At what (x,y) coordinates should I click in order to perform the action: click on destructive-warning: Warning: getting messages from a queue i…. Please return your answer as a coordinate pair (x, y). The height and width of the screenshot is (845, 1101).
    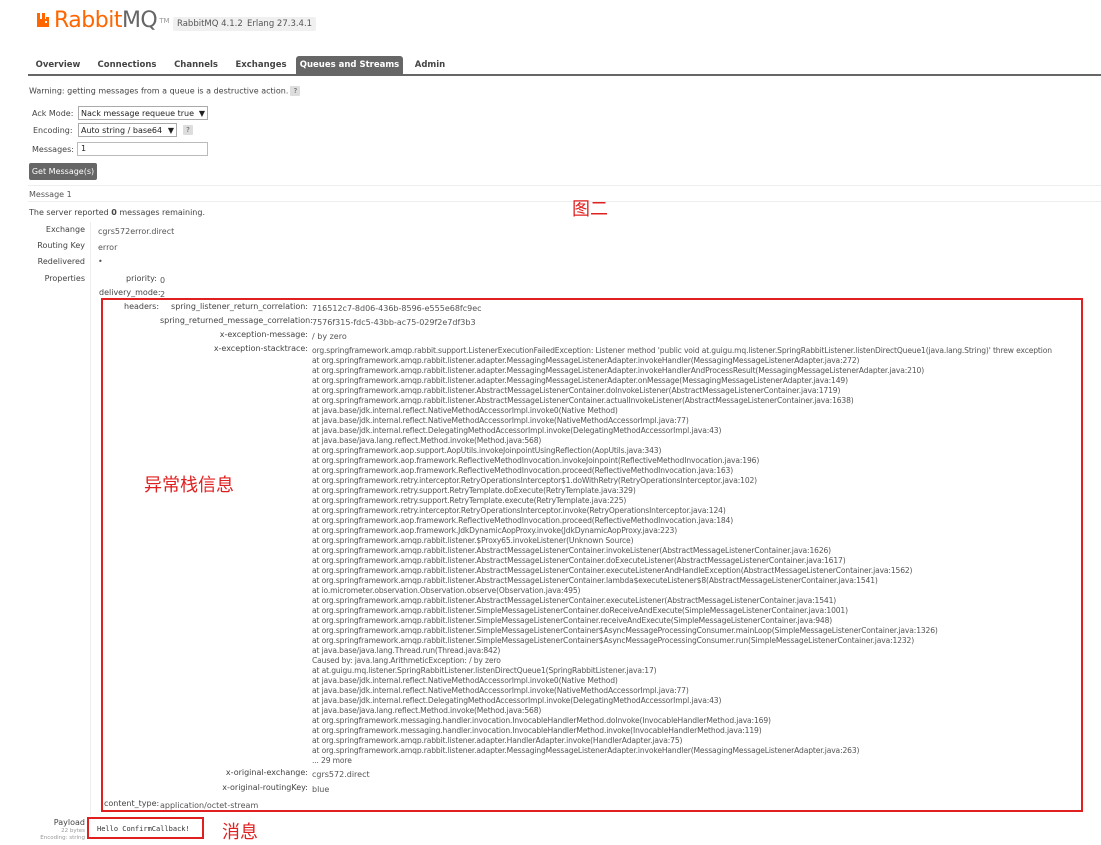
    Looking at the image, I should click on (165, 91).